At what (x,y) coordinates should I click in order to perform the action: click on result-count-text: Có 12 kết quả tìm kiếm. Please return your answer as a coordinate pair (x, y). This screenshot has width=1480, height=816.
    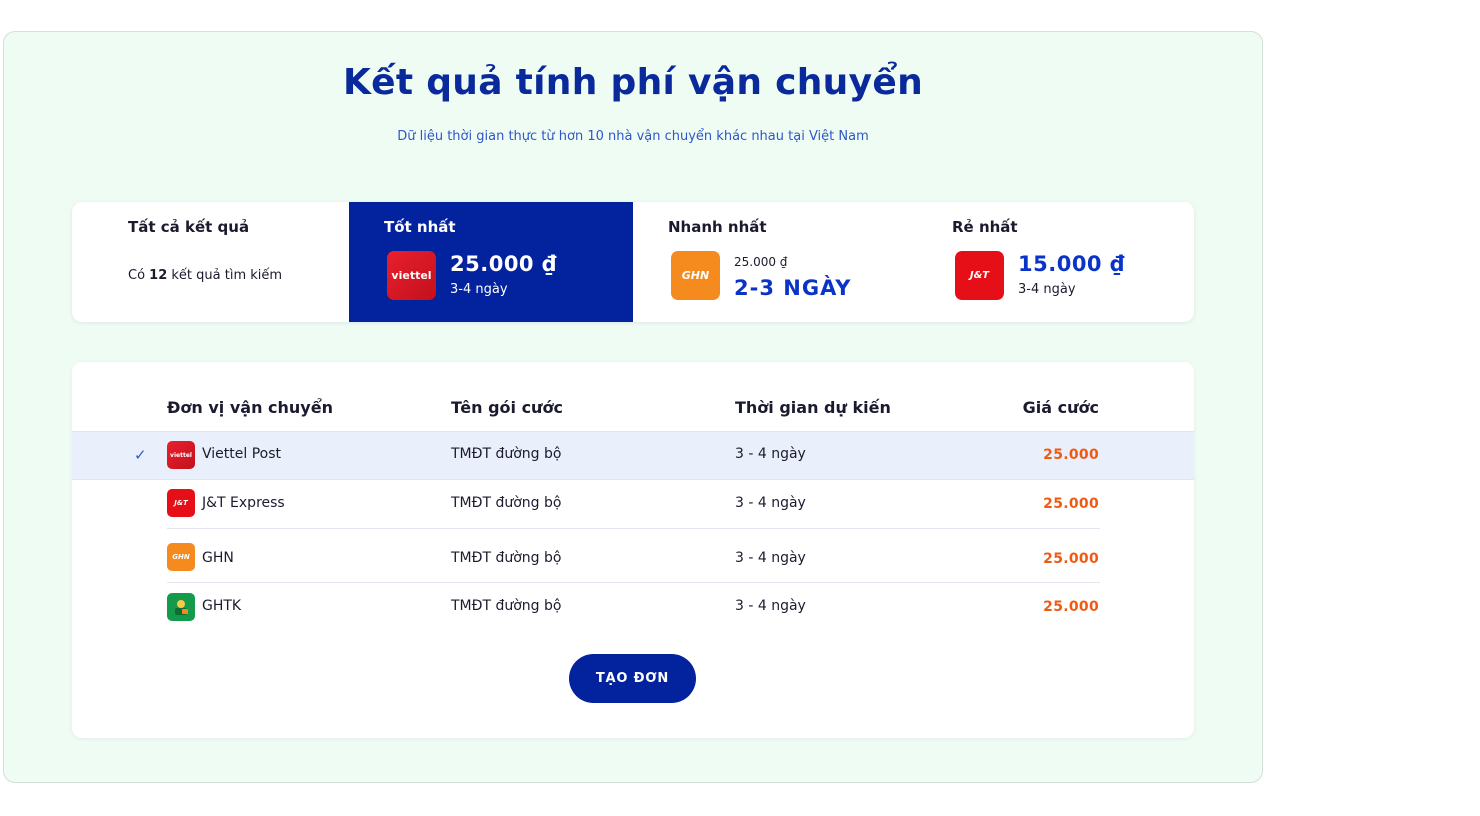
    Looking at the image, I should click on (205, 275).